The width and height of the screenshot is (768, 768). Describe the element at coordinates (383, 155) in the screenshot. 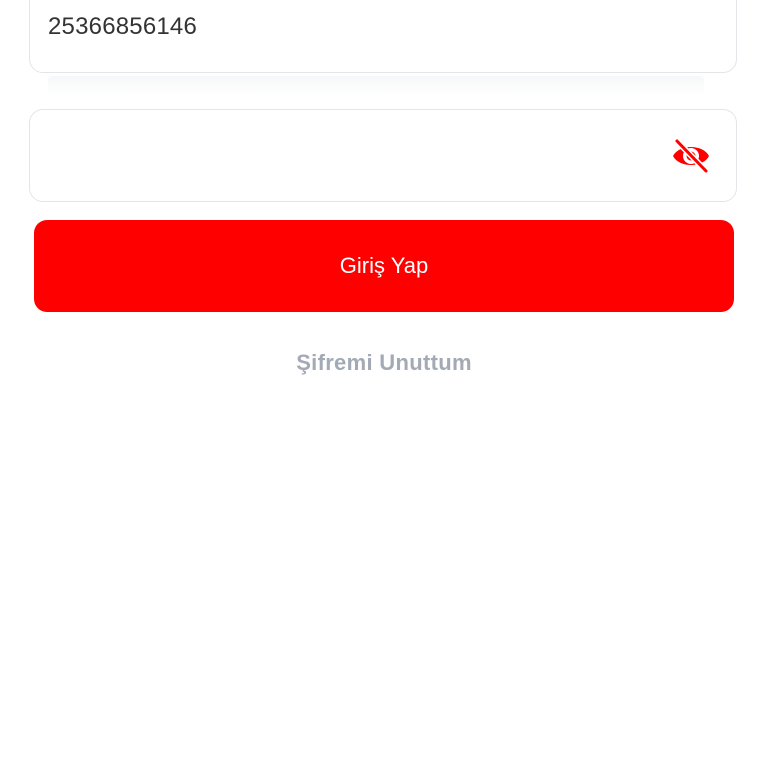

I see `password-field` at that location.